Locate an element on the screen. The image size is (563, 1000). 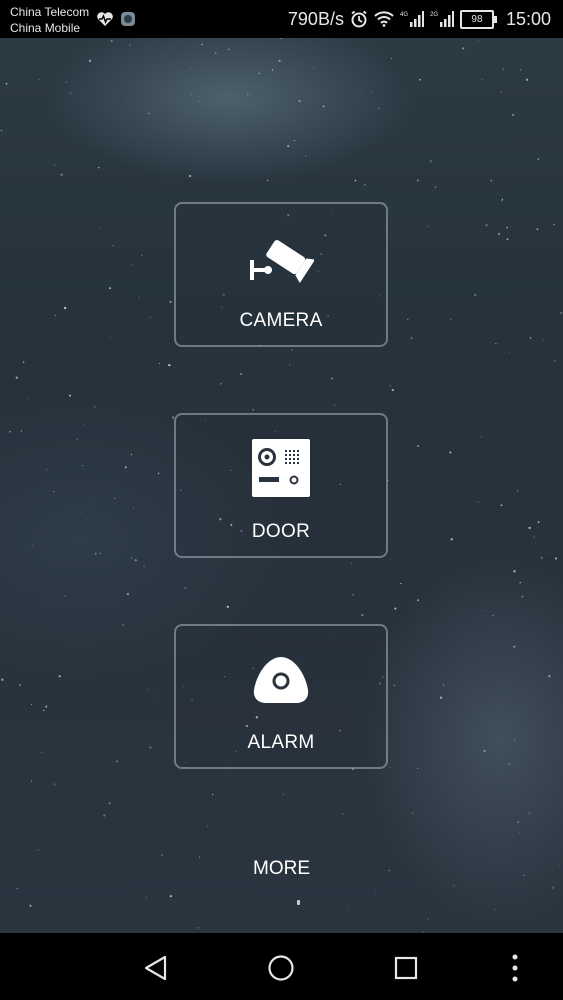
alarm-tile: ALARM is located at coordinates (281, 696).